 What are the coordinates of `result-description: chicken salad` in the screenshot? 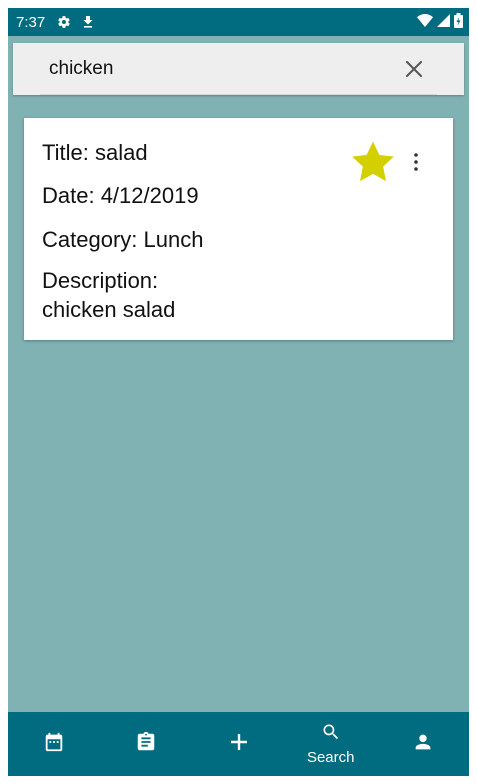 It's located at (109, 309).